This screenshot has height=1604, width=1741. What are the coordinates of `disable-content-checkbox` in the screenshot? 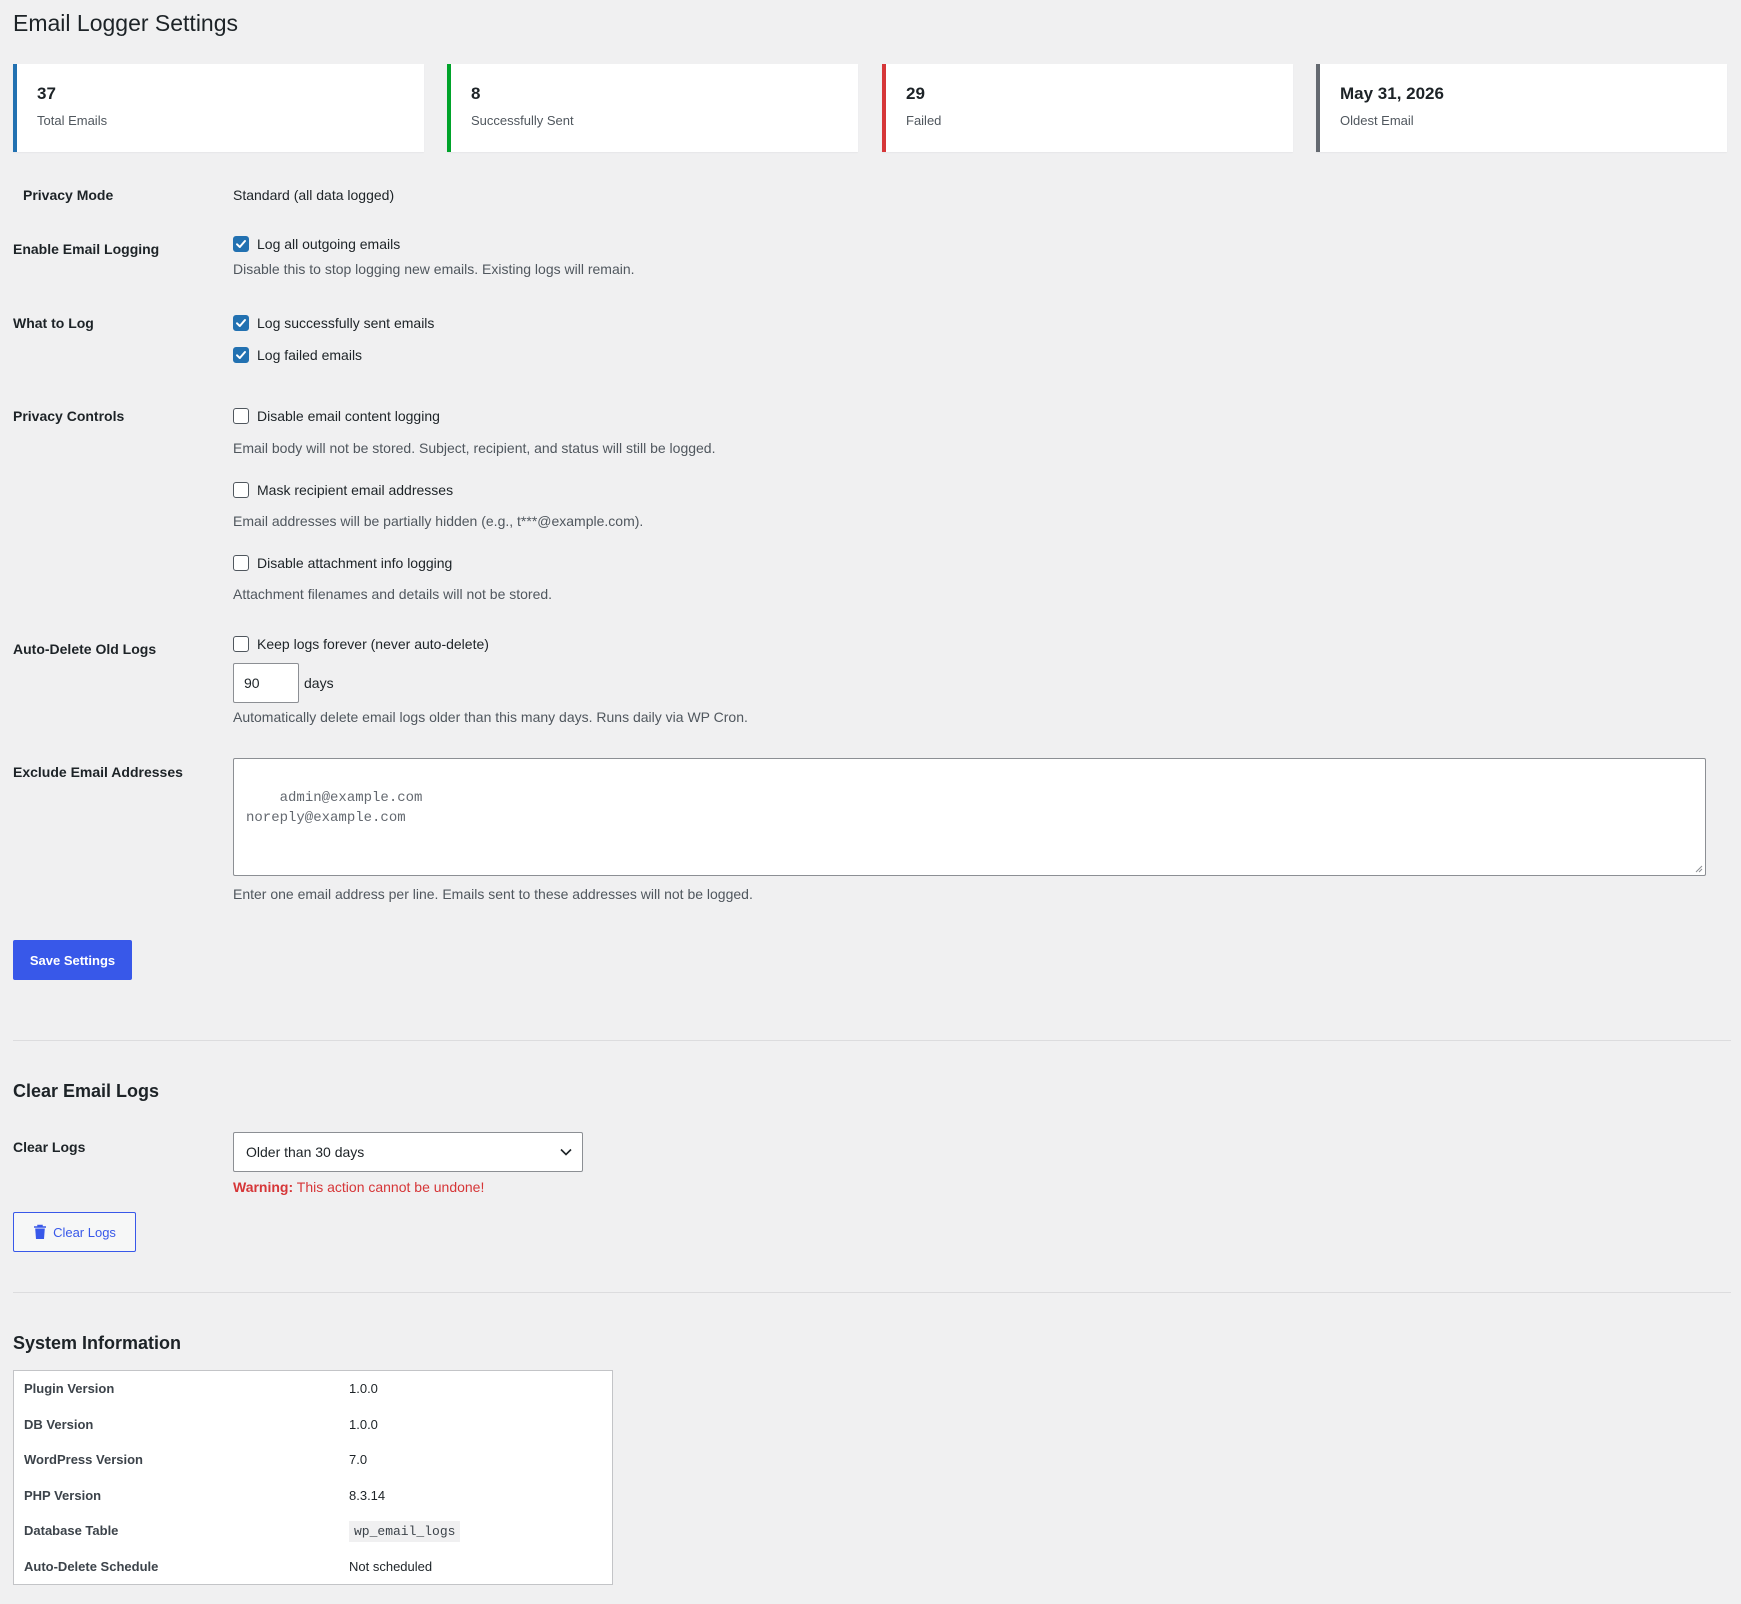 It's located at (241, 416).